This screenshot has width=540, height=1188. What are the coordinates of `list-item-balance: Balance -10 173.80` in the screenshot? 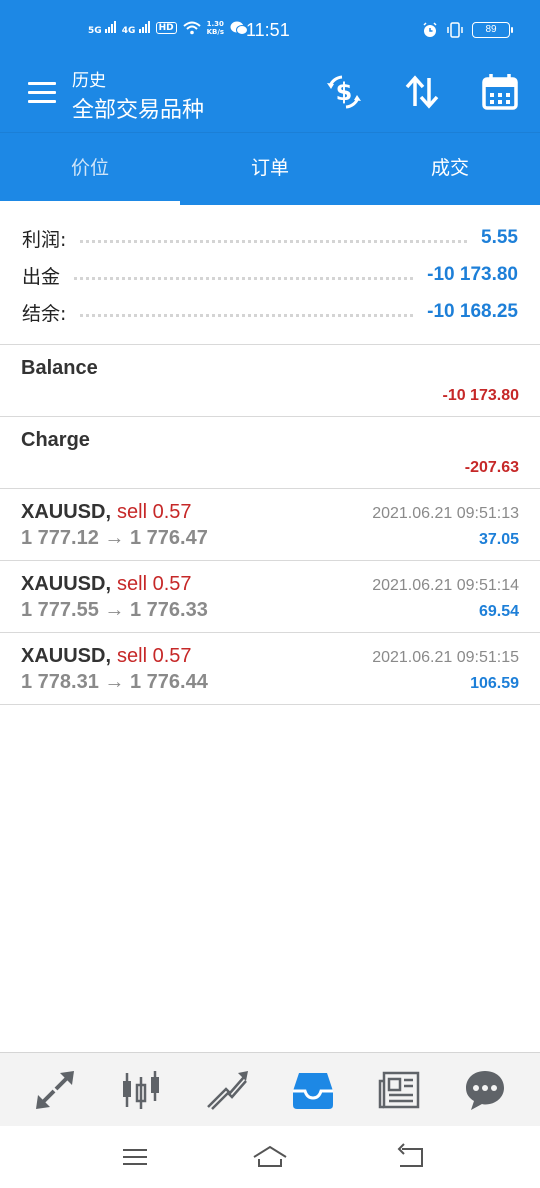 It's located at (270, 381).